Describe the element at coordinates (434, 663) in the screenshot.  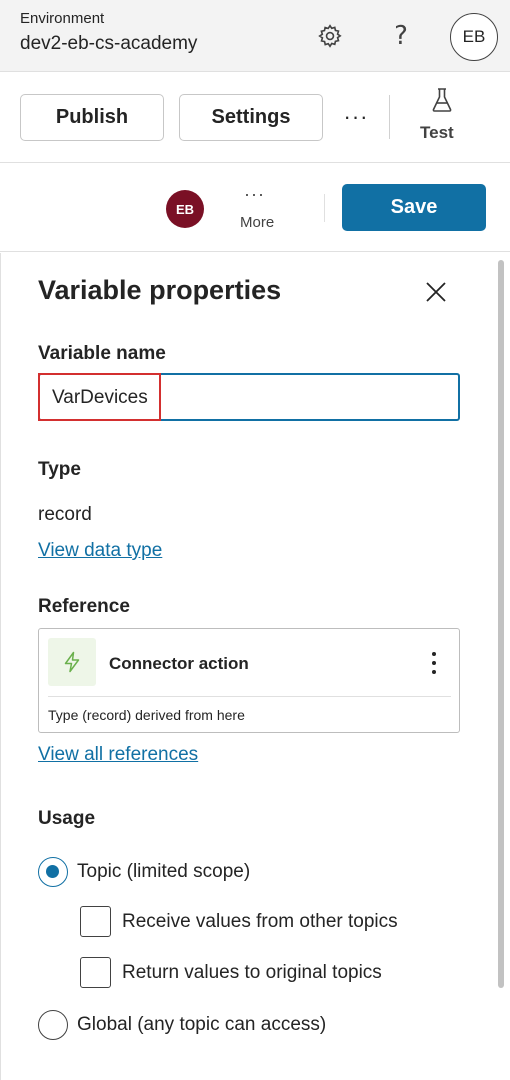
I see `kebab-menu-icon` at that location.